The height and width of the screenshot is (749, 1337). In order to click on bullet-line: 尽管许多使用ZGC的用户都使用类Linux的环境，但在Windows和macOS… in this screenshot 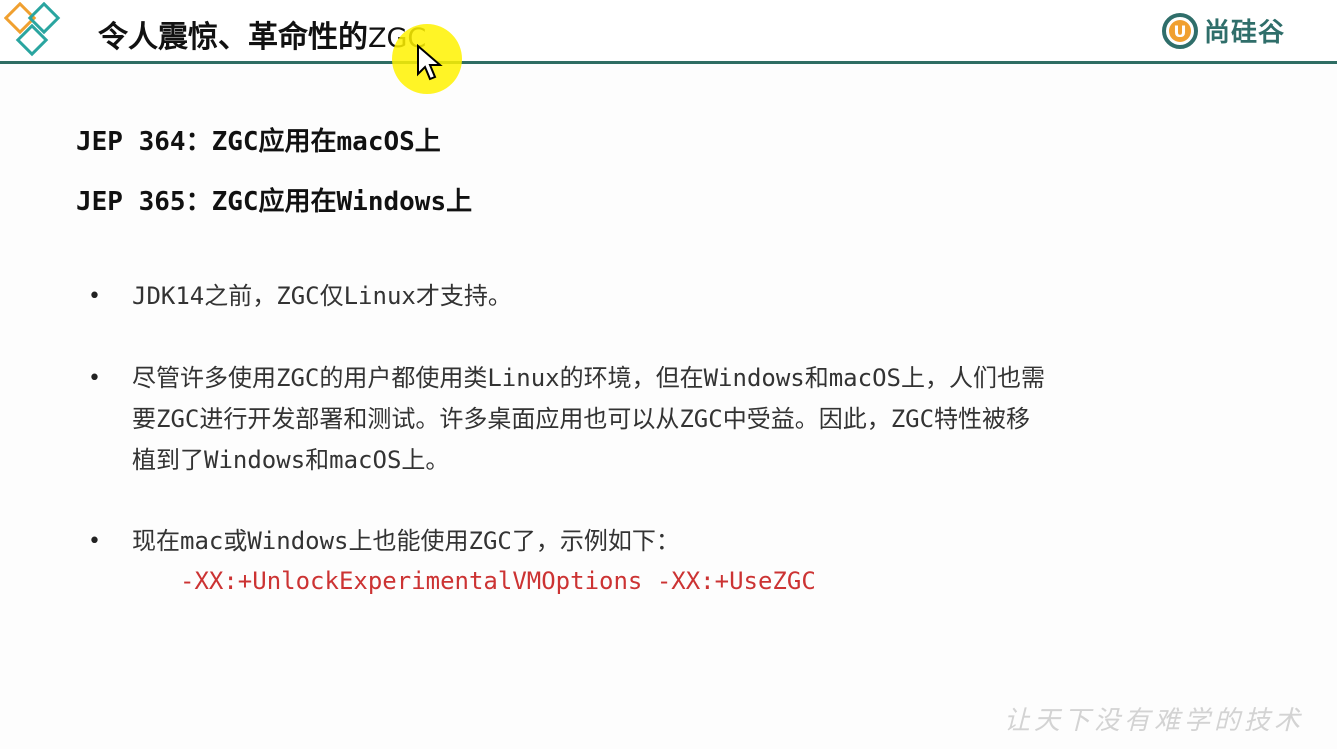, I will do `click(588, 378)`.